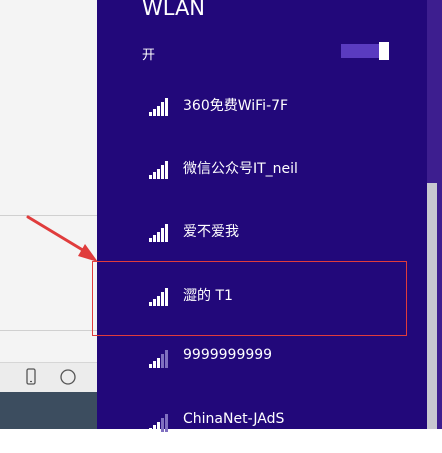 The width and height of the screenshot is (442, 453). Describe the element at coordinates (234, 419) in the screenshot. I see `network-name: ChinaNet-JAdS` at that location.